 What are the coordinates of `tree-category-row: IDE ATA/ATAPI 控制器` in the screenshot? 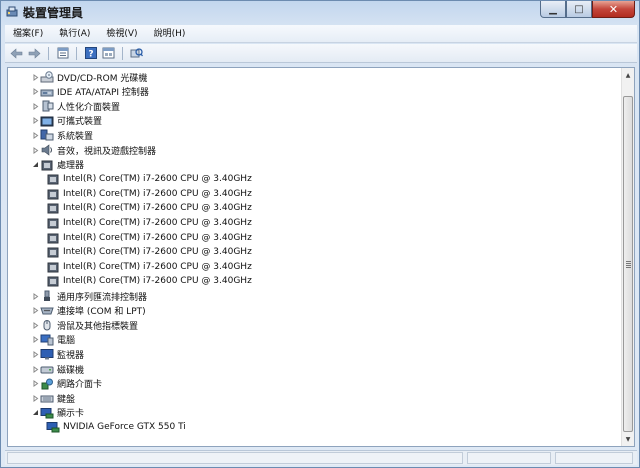 It's located at (89, 92).